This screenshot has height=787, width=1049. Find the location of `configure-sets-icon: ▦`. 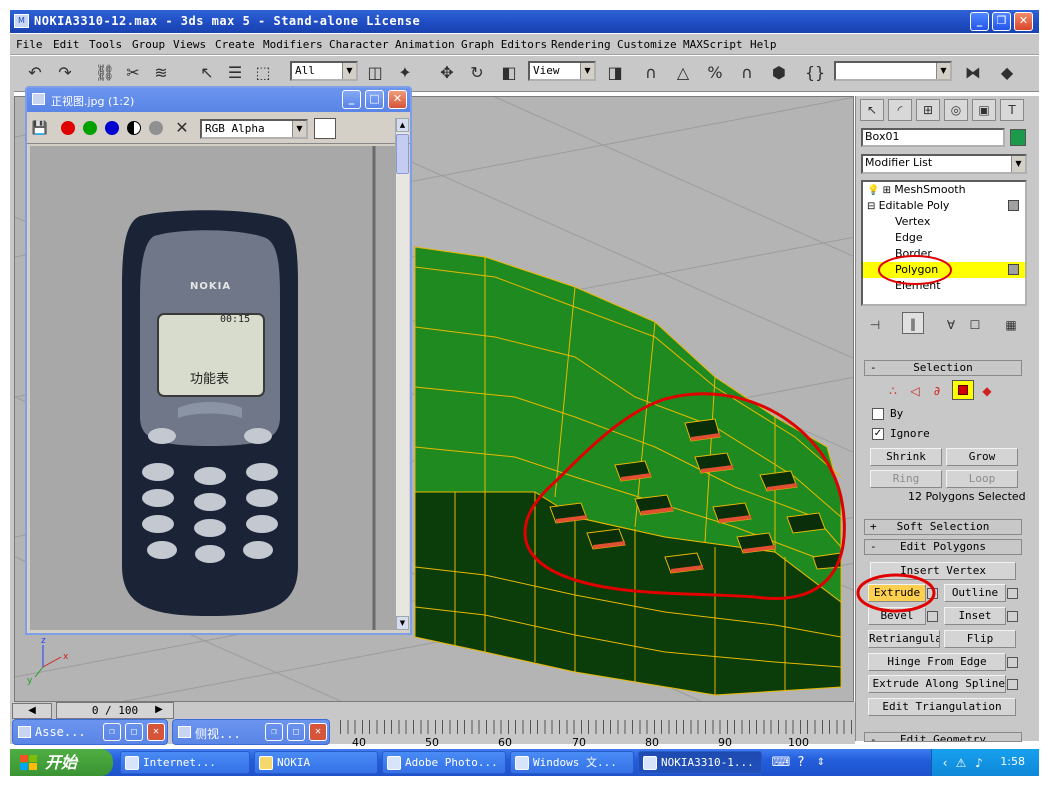

configure-sets-icon: ▦ is located at coordinates (1011, 325).